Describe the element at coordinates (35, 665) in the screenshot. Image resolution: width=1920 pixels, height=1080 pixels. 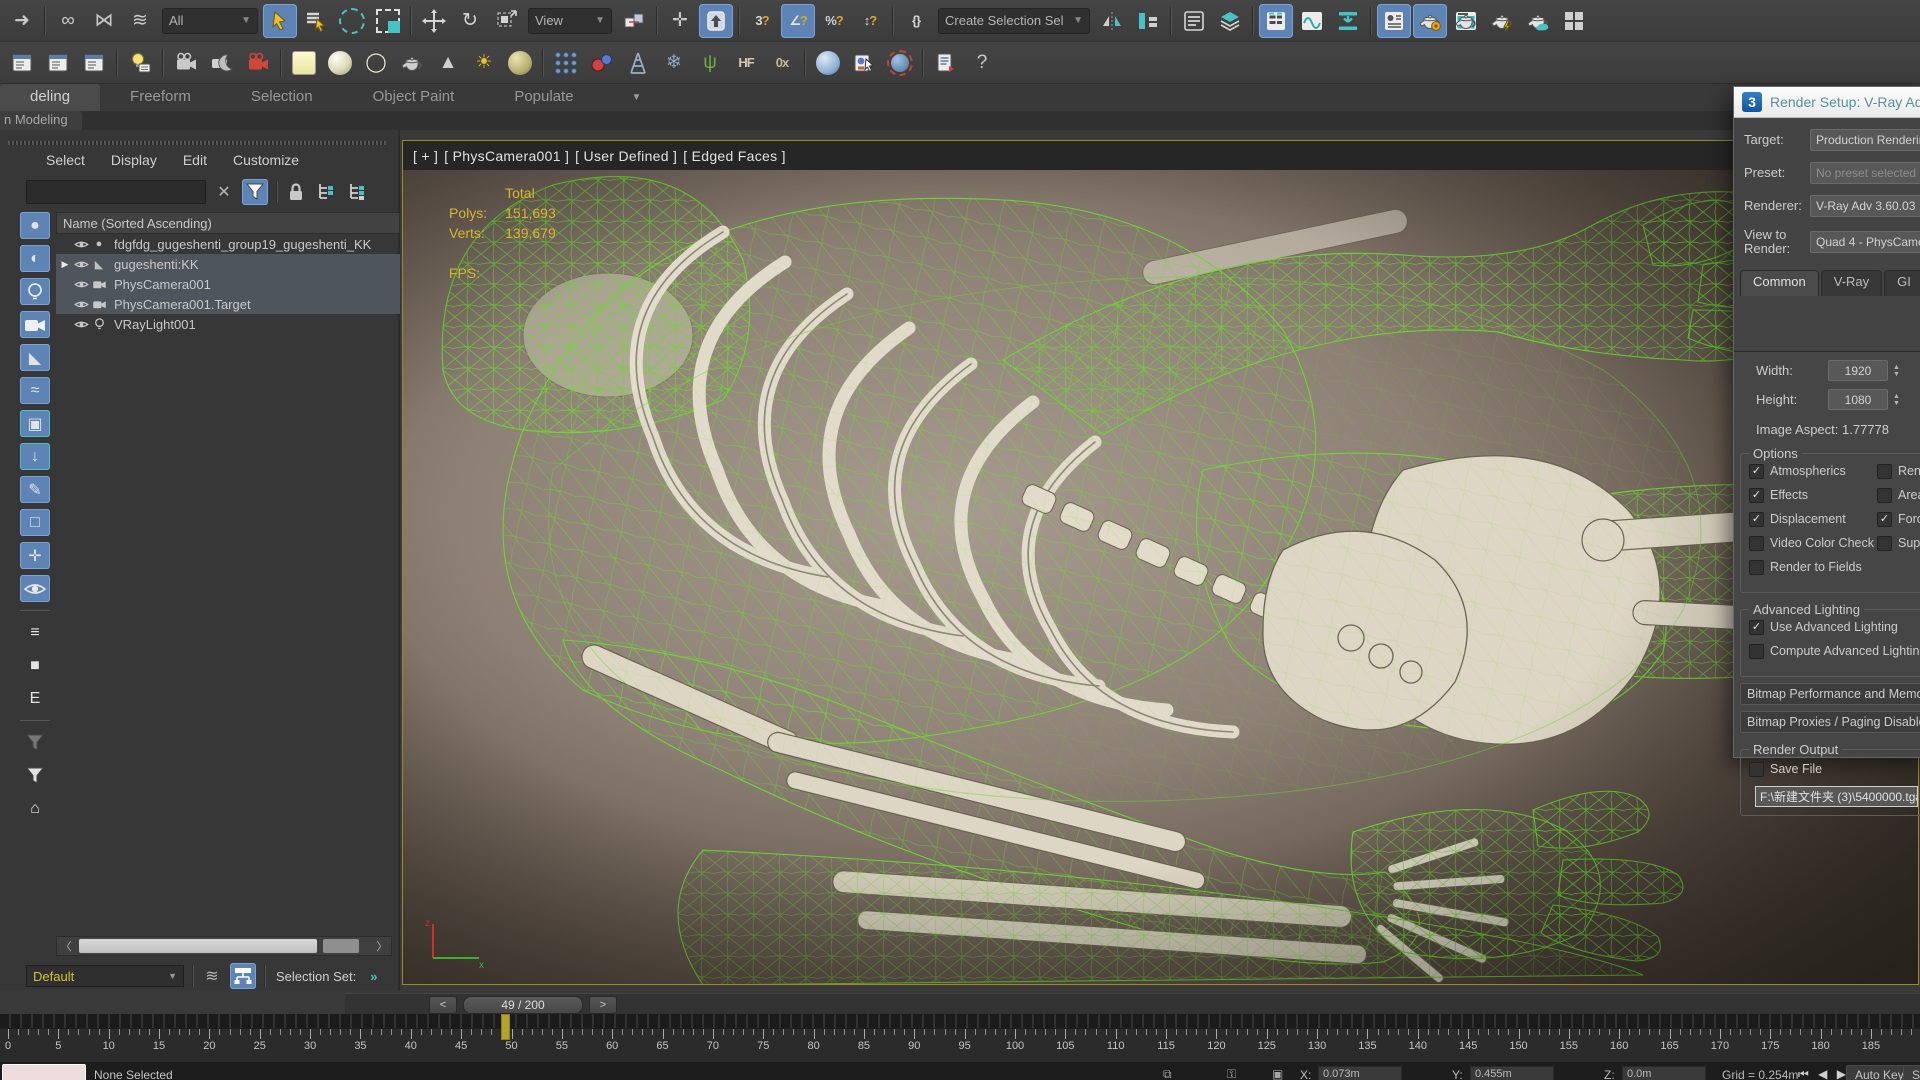
I see `flat-view-mode-icon: ■` at that location.